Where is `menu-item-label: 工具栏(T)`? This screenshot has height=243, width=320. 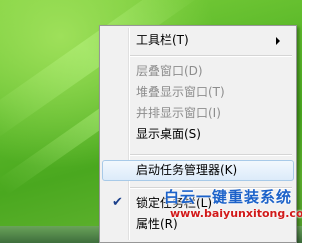 menu-item-label: 工具栏(T) is located at coordinates (162, 40).